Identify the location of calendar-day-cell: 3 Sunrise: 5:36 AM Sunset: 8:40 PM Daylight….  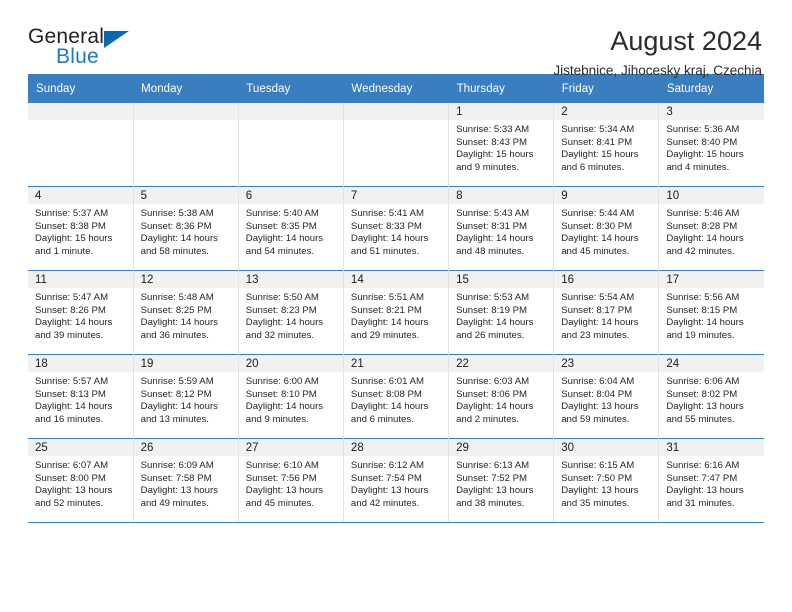
(711, 145).